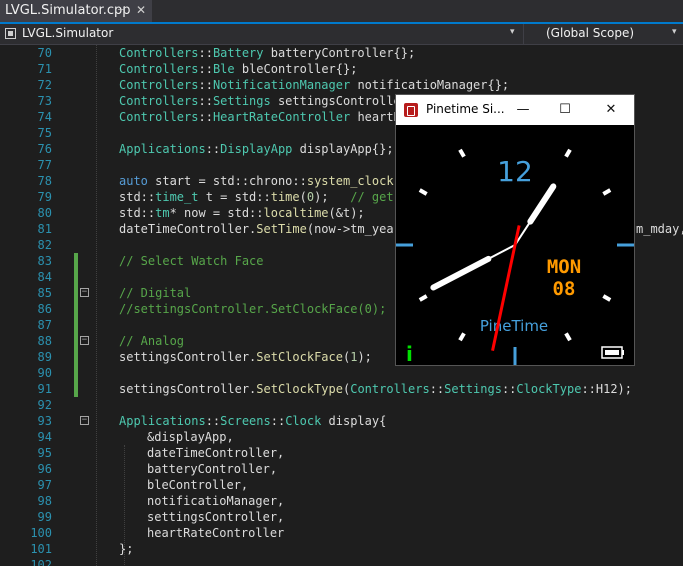 The width and height of the screenshot is (683, 566). I want to click on chevron-down-icon: ▾, so click(674, 32).